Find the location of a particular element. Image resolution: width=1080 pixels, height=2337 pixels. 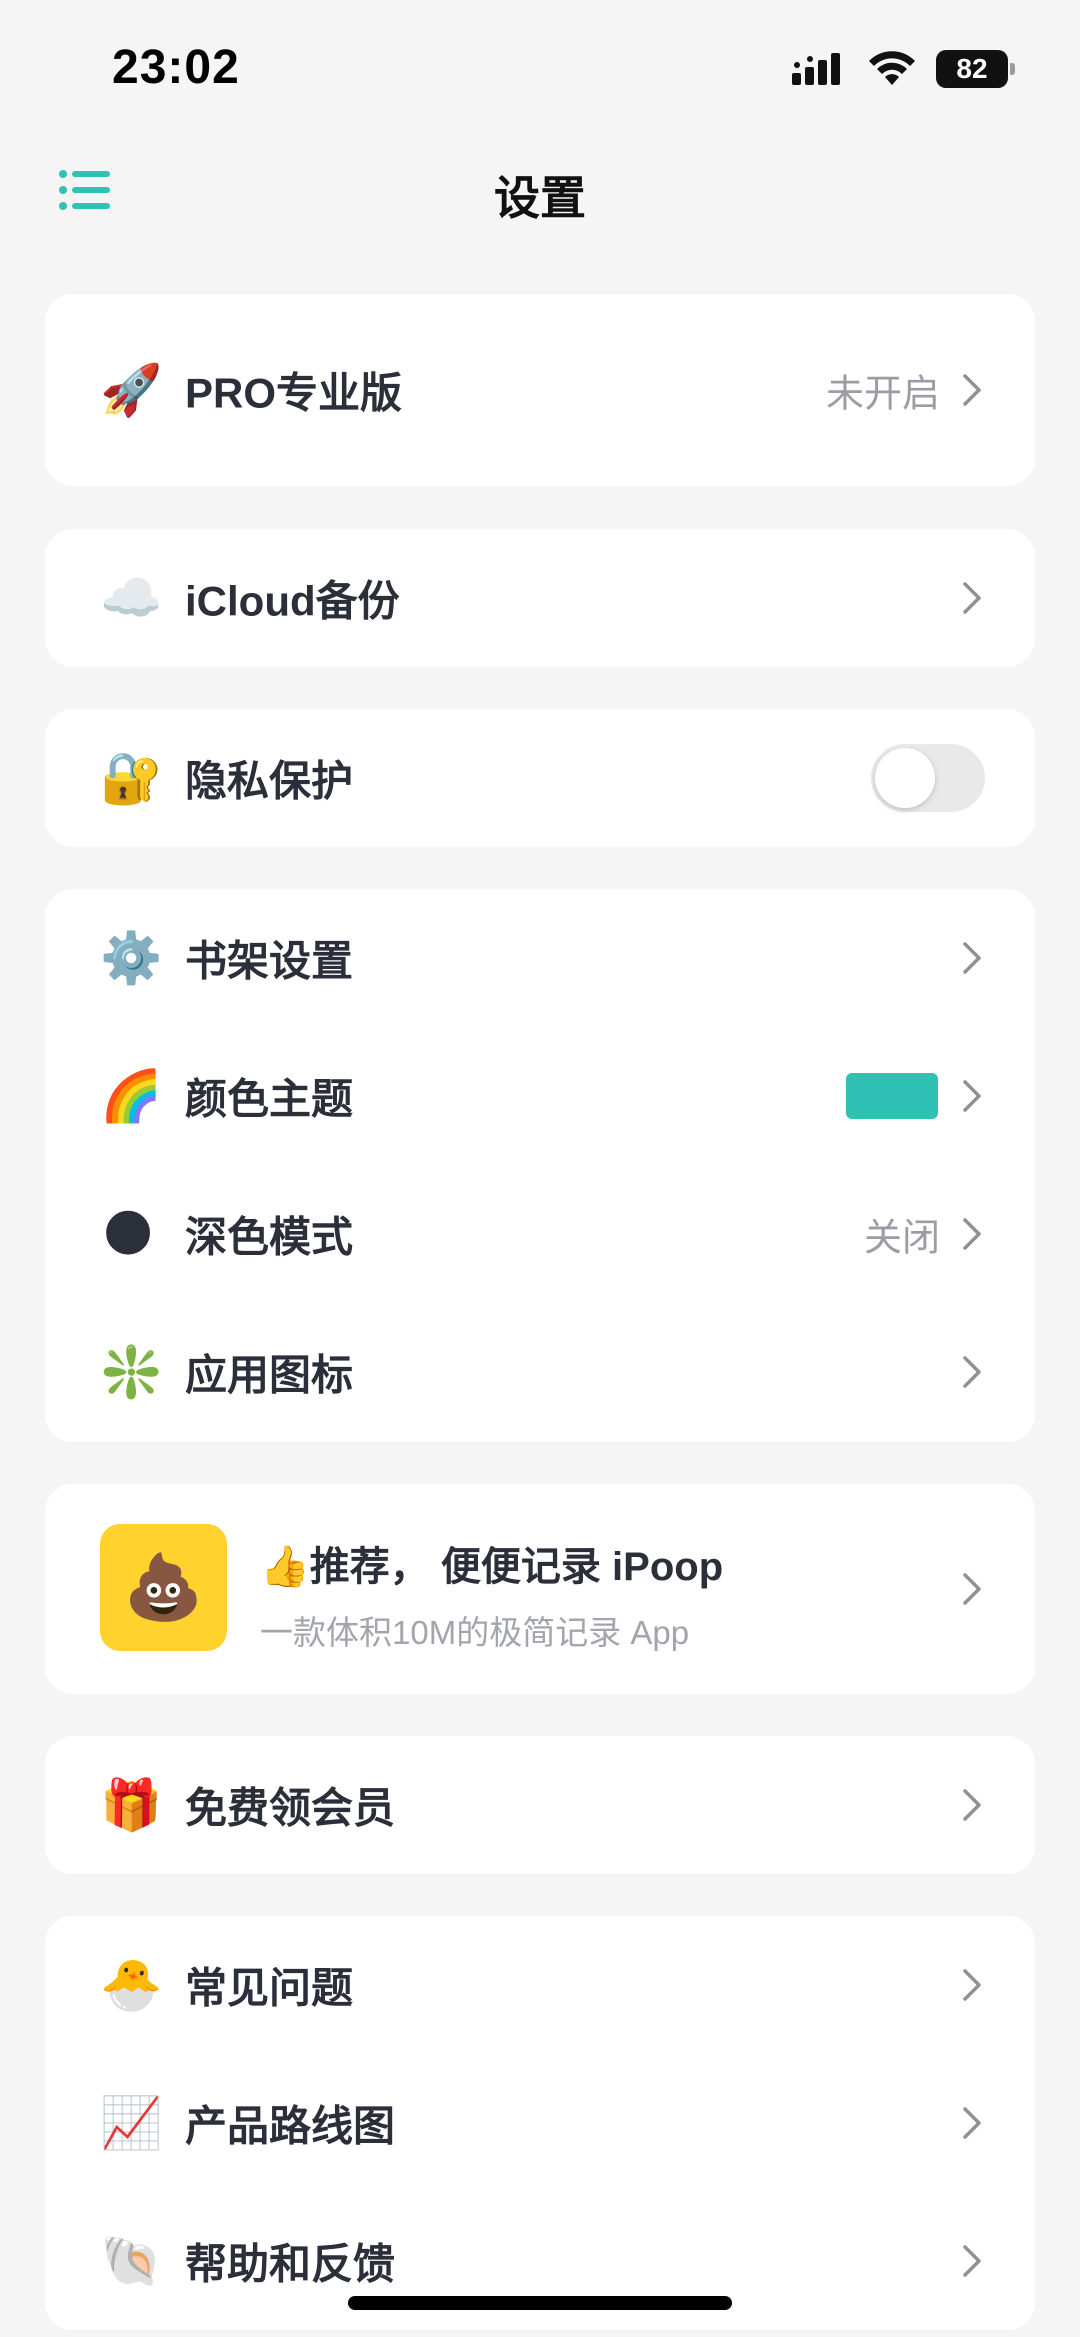

privacy-toggle is located at coordinates (928, 778).